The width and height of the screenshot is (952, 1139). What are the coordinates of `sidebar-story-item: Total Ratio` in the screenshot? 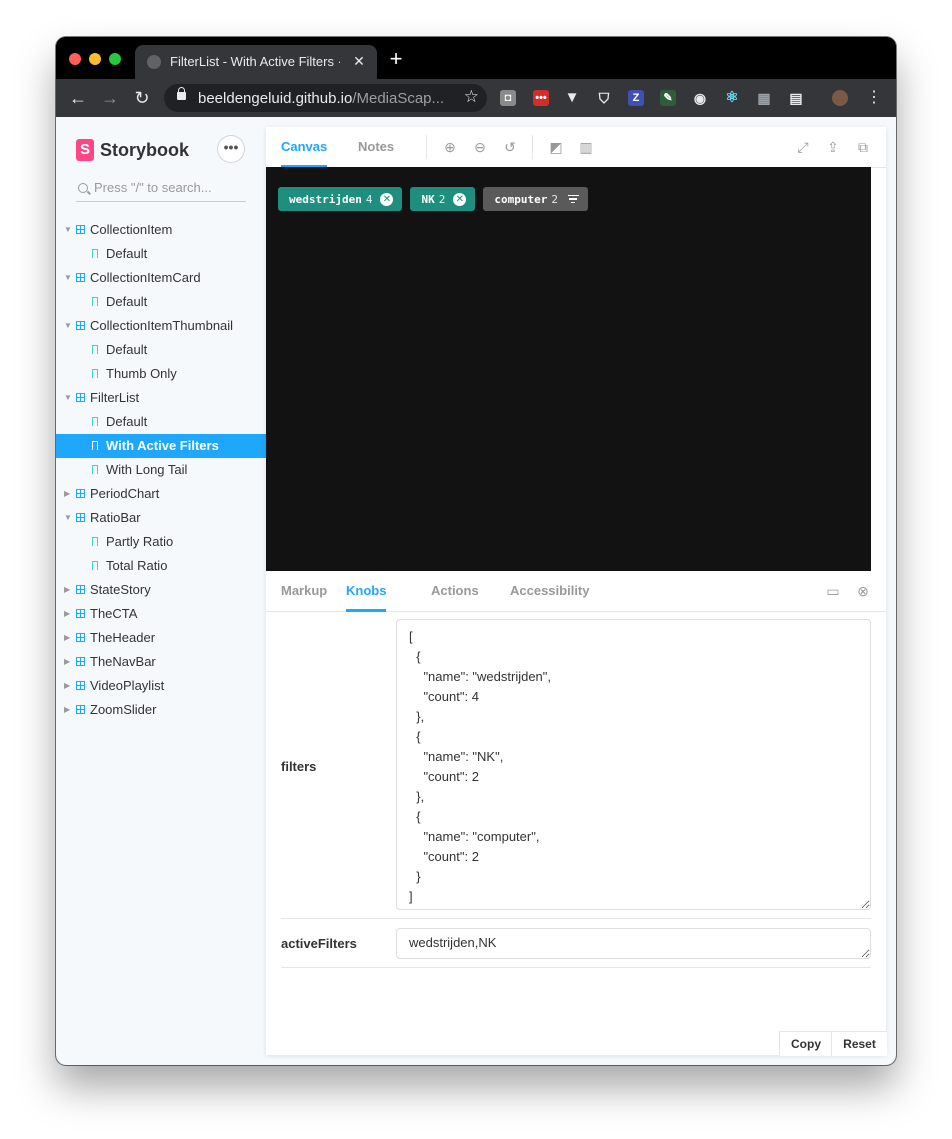 It's located at (161, 566).